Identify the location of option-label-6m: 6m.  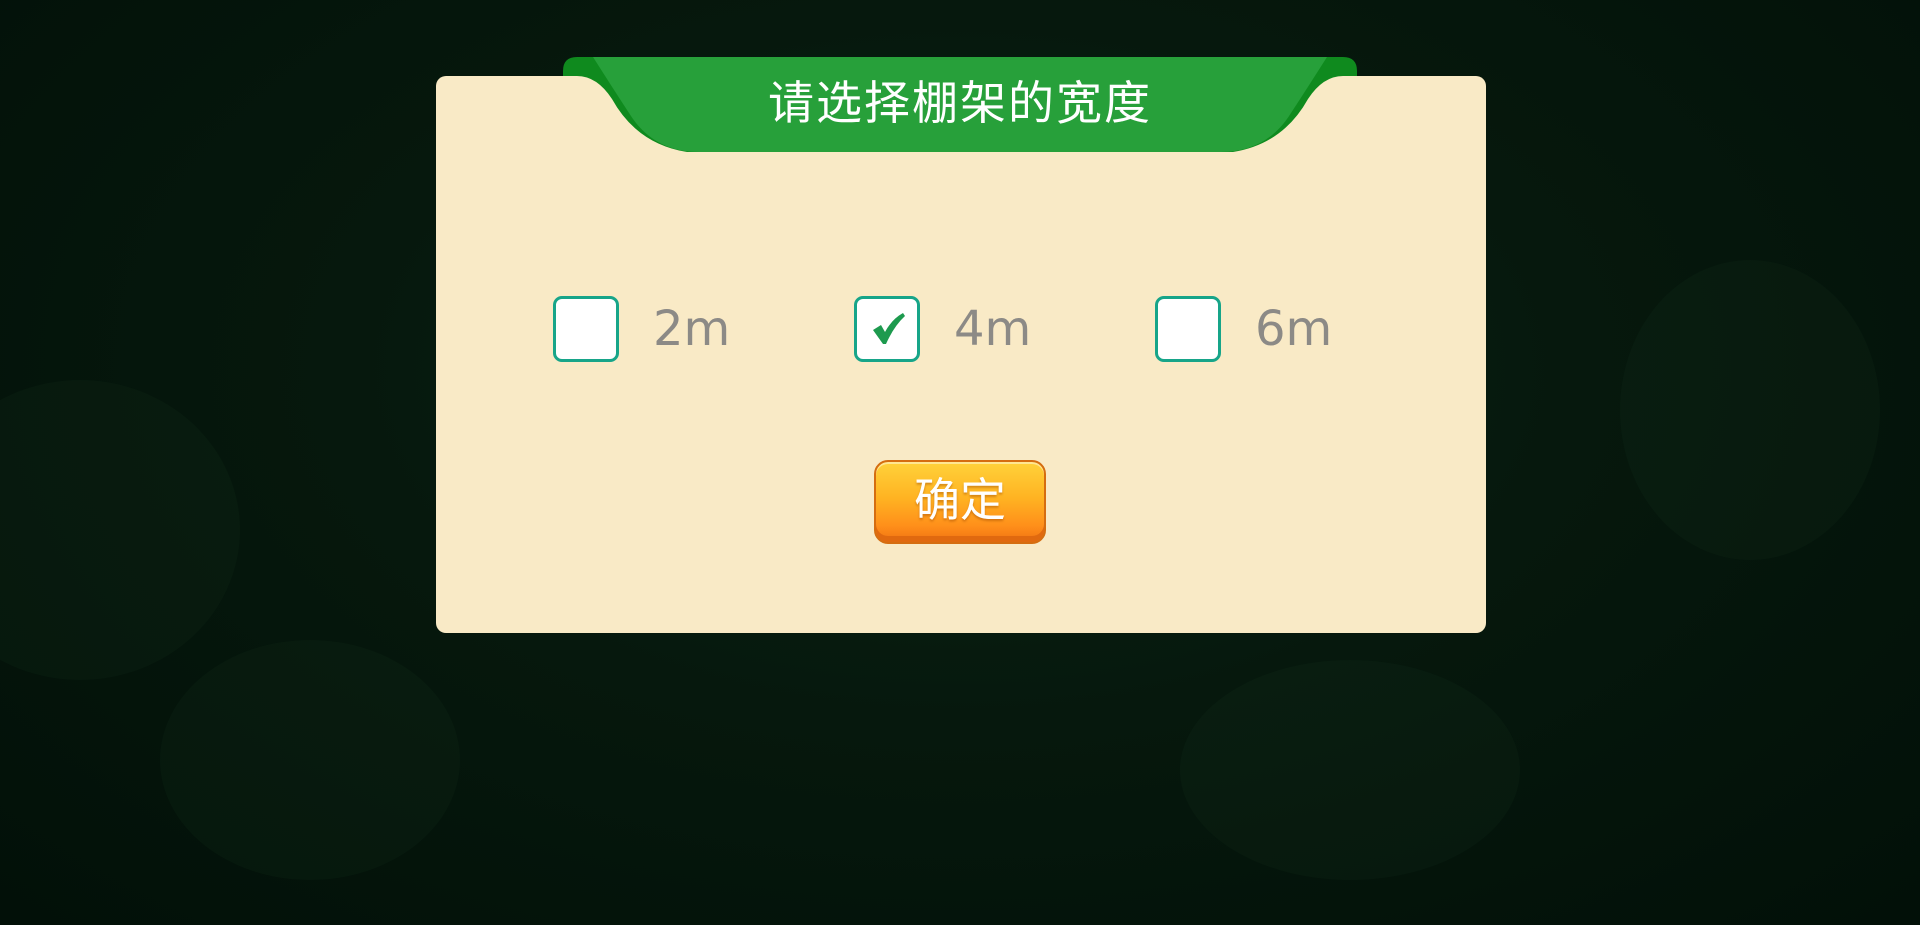
(1294, 329).